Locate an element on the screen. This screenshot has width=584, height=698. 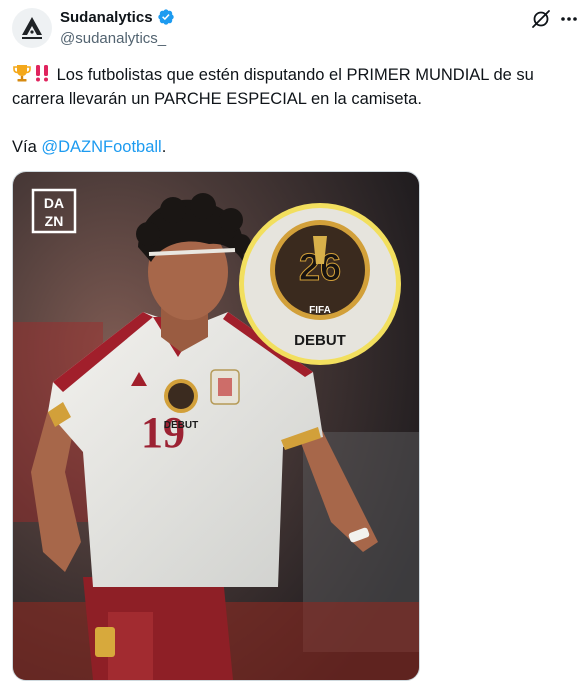
double-exclamation-icon is located at coordinates (42, 73).